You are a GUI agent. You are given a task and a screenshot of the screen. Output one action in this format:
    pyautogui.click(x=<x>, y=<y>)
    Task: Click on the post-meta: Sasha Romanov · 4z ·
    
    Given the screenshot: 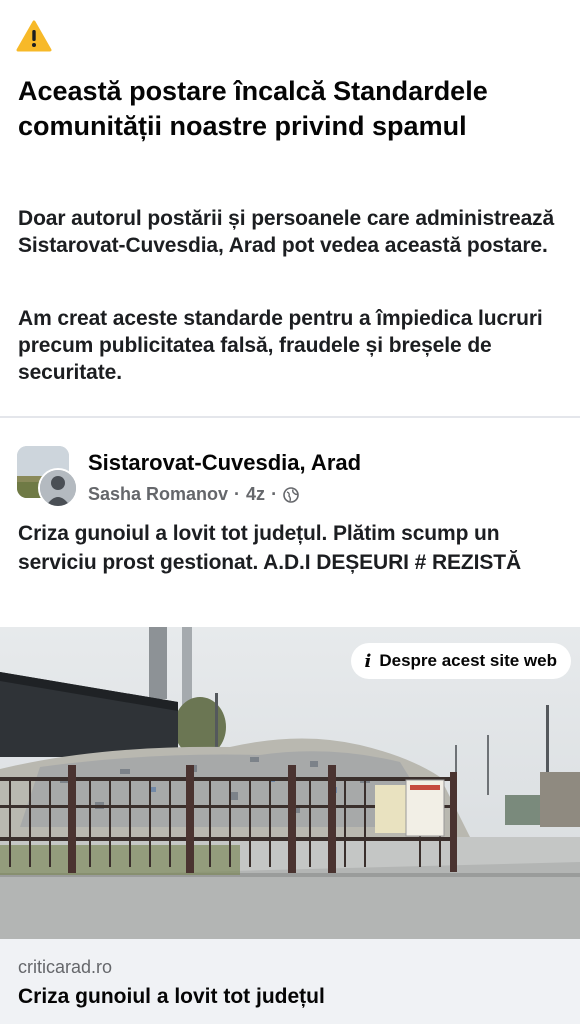 What is the action you would take?
    pyautogui.click(x=193, y=494)
    